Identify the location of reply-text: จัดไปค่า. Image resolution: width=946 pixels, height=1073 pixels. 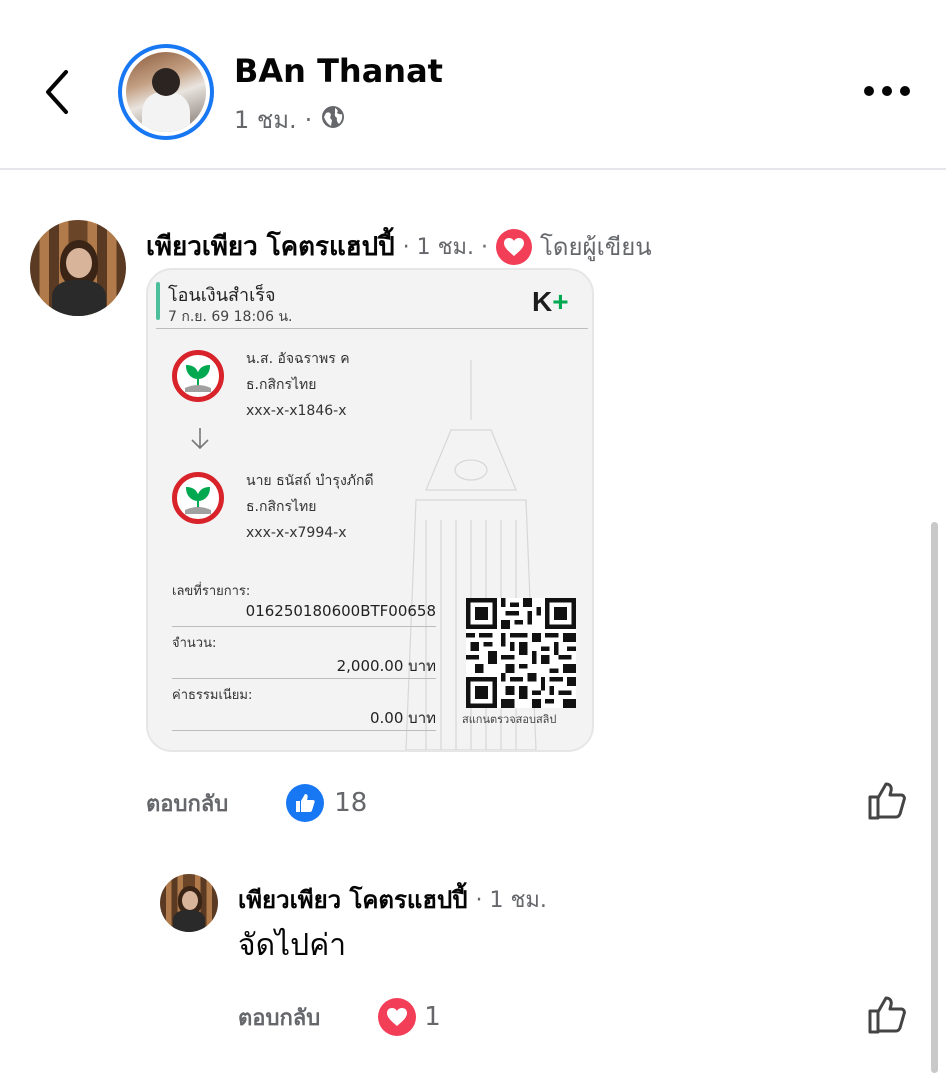
(292, 945).